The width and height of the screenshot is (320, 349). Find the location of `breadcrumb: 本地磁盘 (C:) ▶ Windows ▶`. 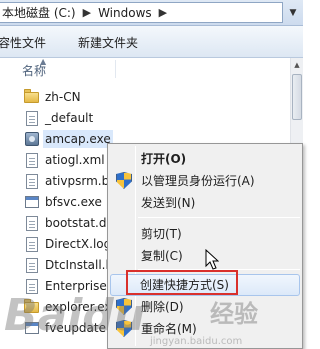

breadcrumb: 本地磁盘 (C:) ▶ Windows ▶ is located at coordinates (141, 12).